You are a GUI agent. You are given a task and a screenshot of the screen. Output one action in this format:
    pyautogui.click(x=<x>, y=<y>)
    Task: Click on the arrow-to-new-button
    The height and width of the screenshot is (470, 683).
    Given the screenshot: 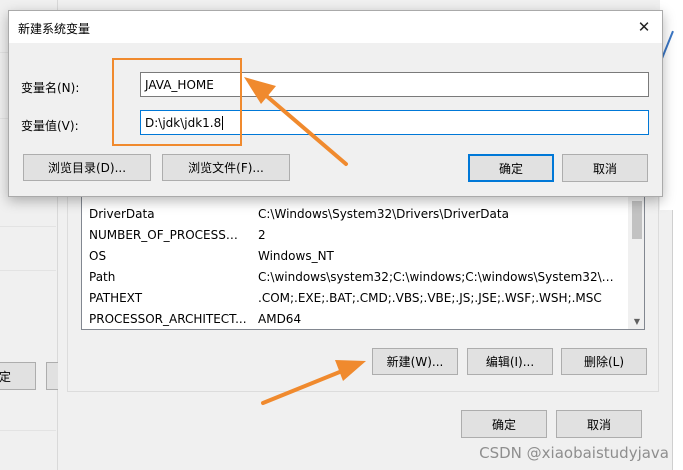 What is the action you would take?
    pyautogui.click(x=313, y=382)
    